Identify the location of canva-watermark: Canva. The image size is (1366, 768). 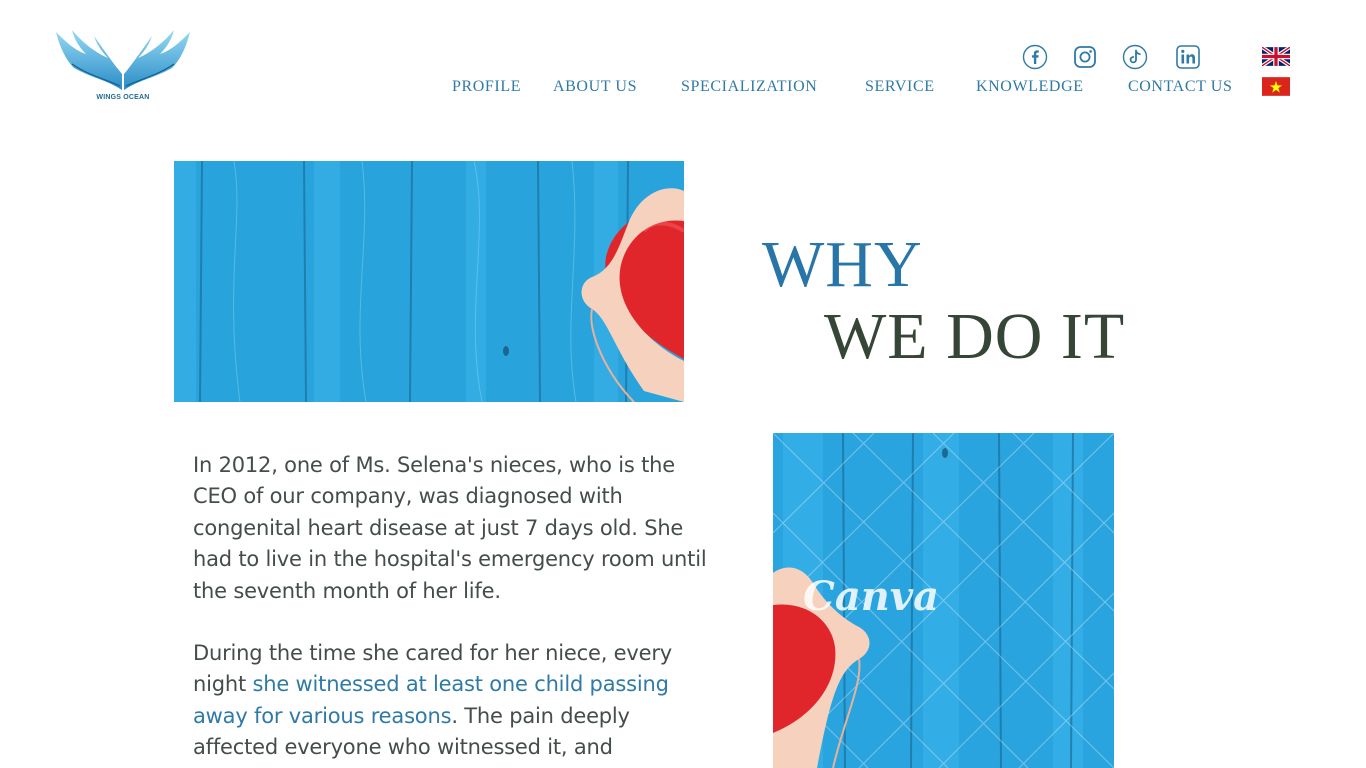
(871, 596).